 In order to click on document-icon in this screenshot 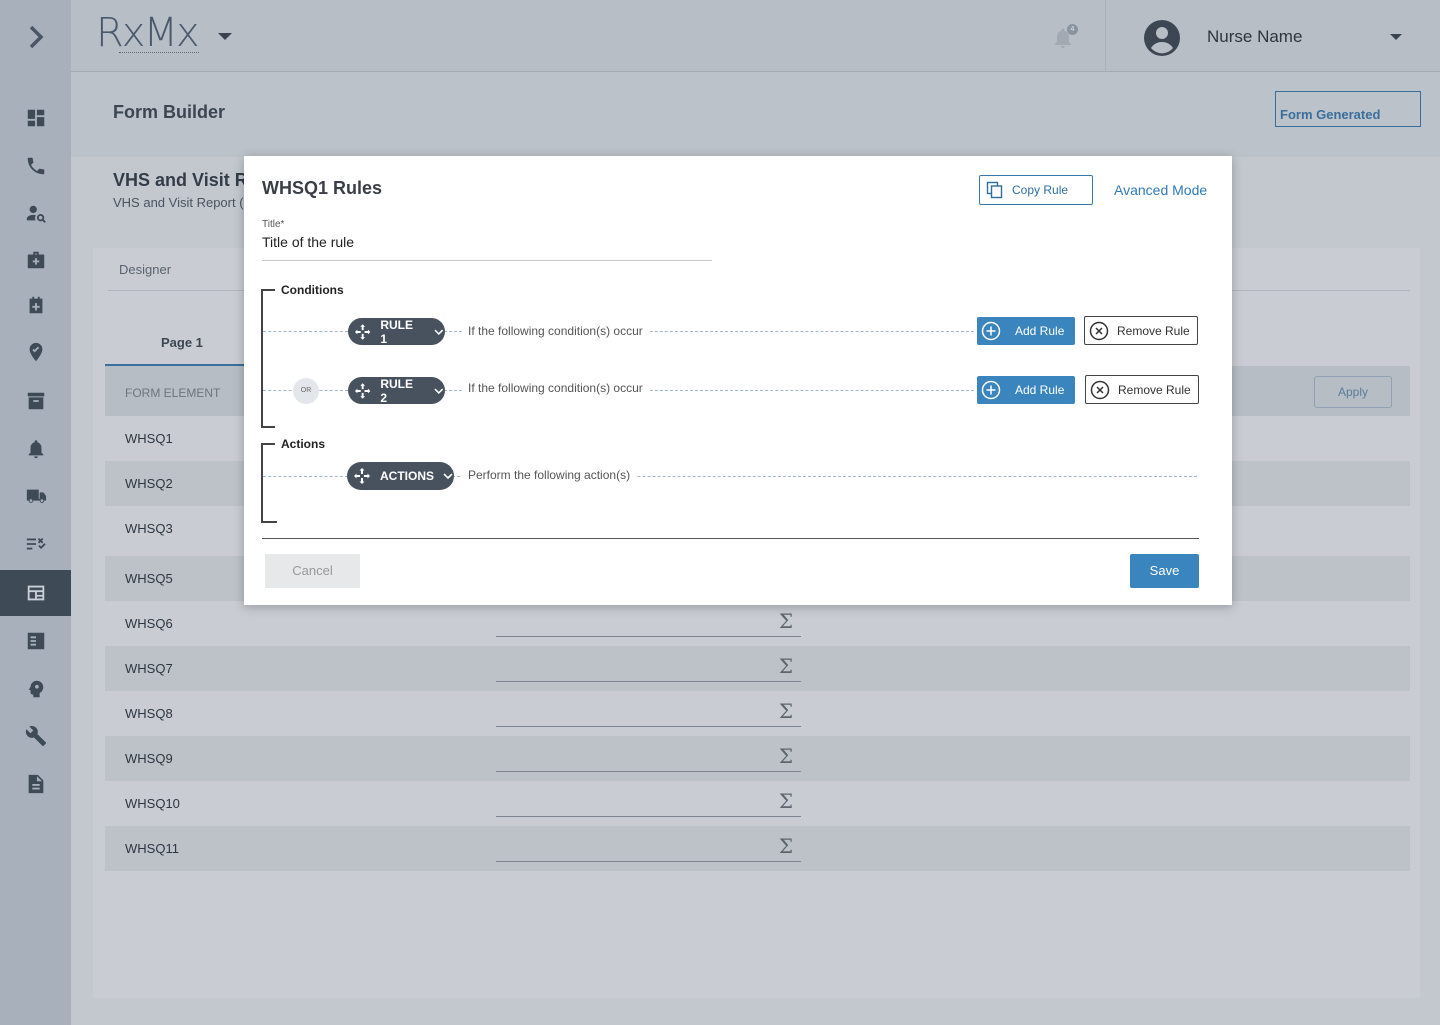, I will do `click(35, 784)`.